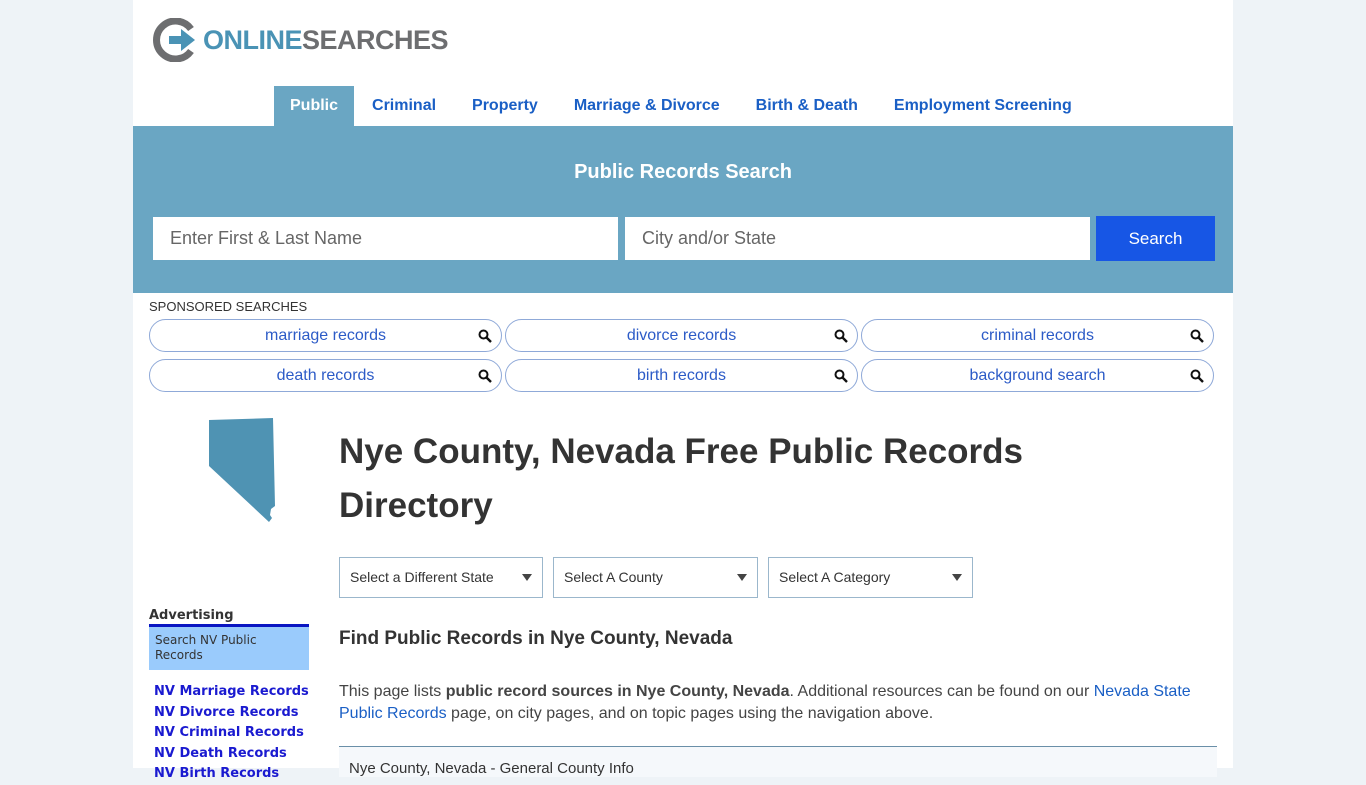 The height and width of the screenshot is (785, 1366). What do you see at coordinates (505, 106) in the screenshot?
I see `nav-property: Property` at bounding box center [505, 106].